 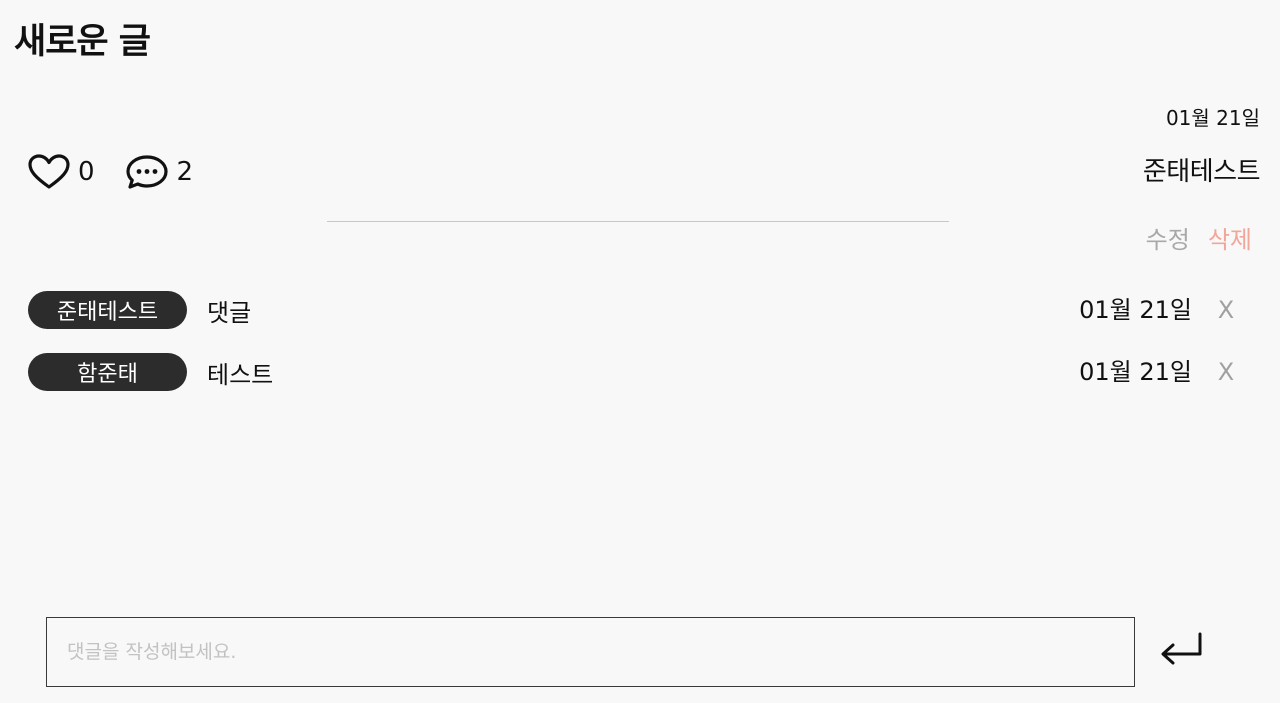 I want to click on comment-author-badge: 함준태, so click(x=107, y=372).